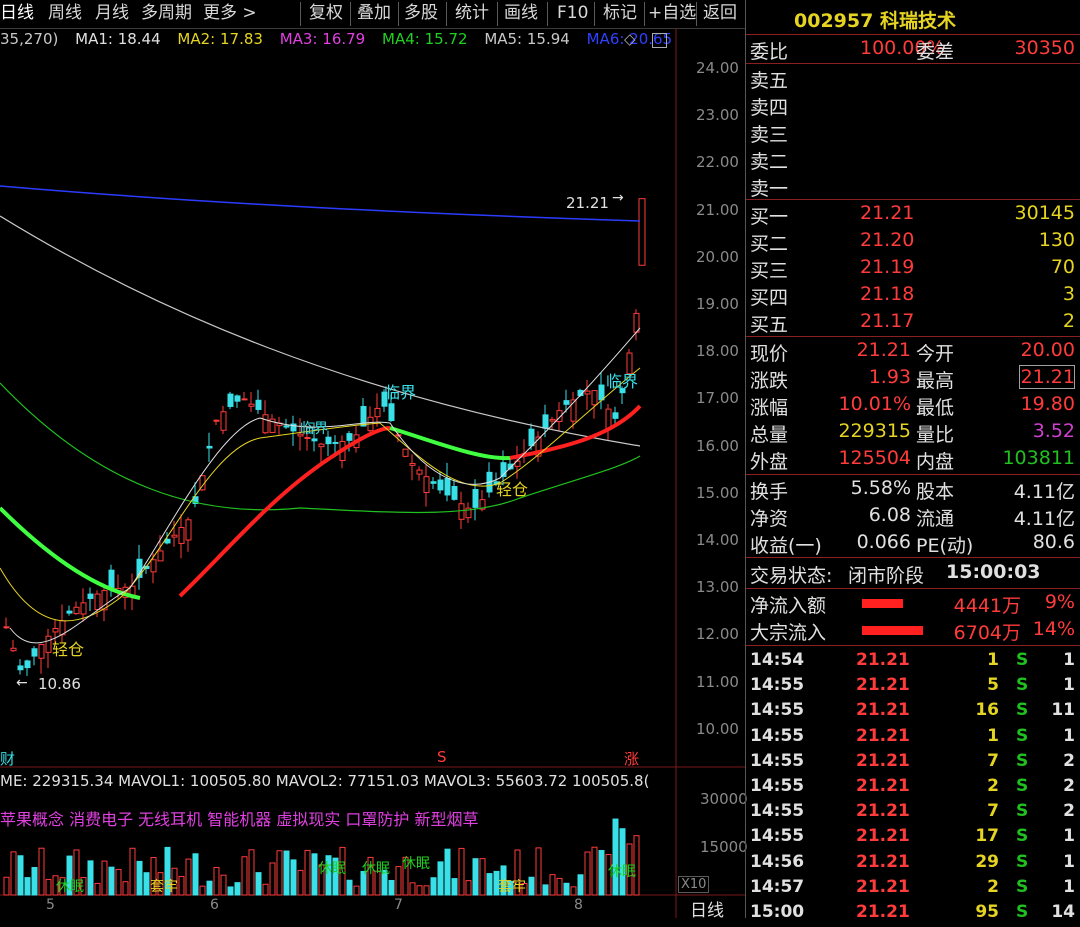 The image size is (1080, 927). I want to click on trade-status: 交易状态: 闭市阶段 15:00:03, so click(895, 574).